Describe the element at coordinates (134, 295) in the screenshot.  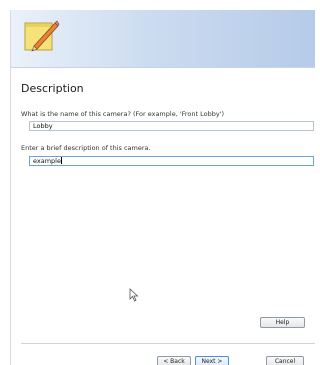
I see `mouse-pointer-icon` at that location.